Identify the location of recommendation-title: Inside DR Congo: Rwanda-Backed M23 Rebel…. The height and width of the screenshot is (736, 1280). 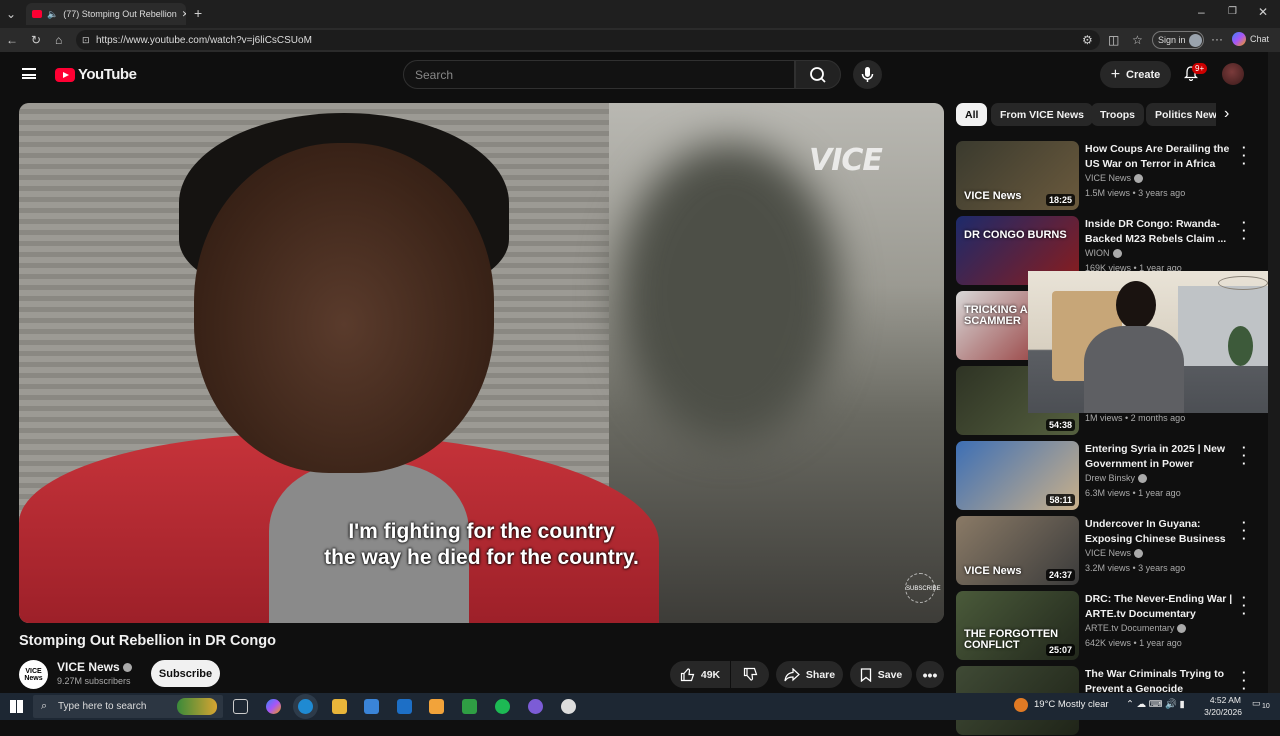
(1160, 232).